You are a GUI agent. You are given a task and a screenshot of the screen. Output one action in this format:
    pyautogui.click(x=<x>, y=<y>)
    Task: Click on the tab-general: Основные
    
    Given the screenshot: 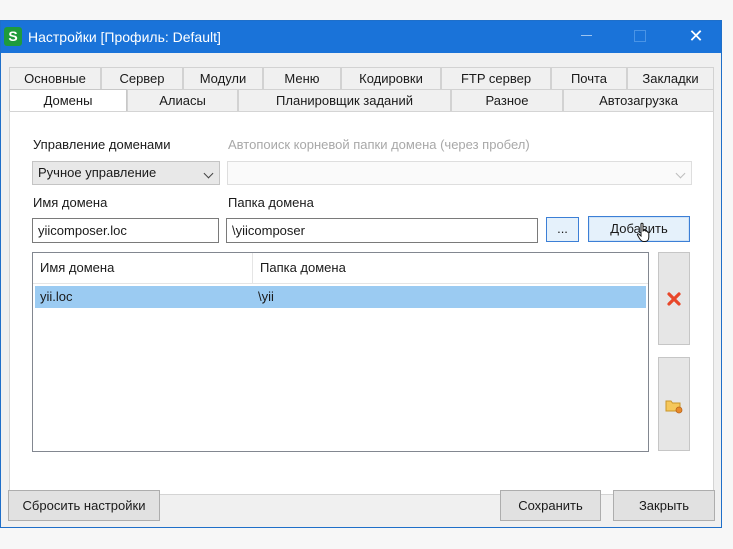 What is the action you would take?
    pyautogui.click(x=55, y=78)
    